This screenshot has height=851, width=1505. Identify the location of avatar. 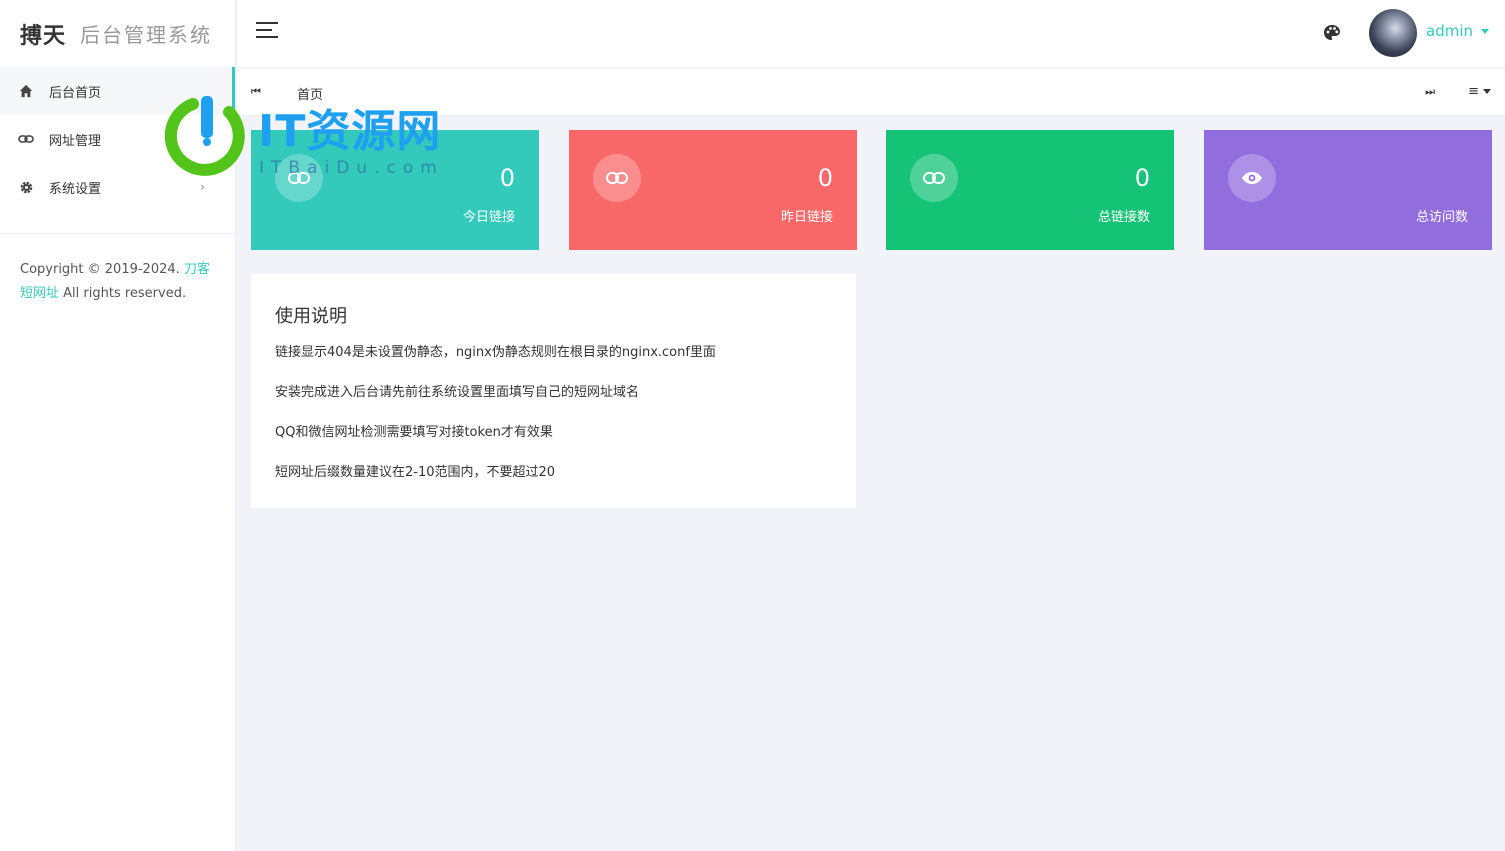
(1393, 33).